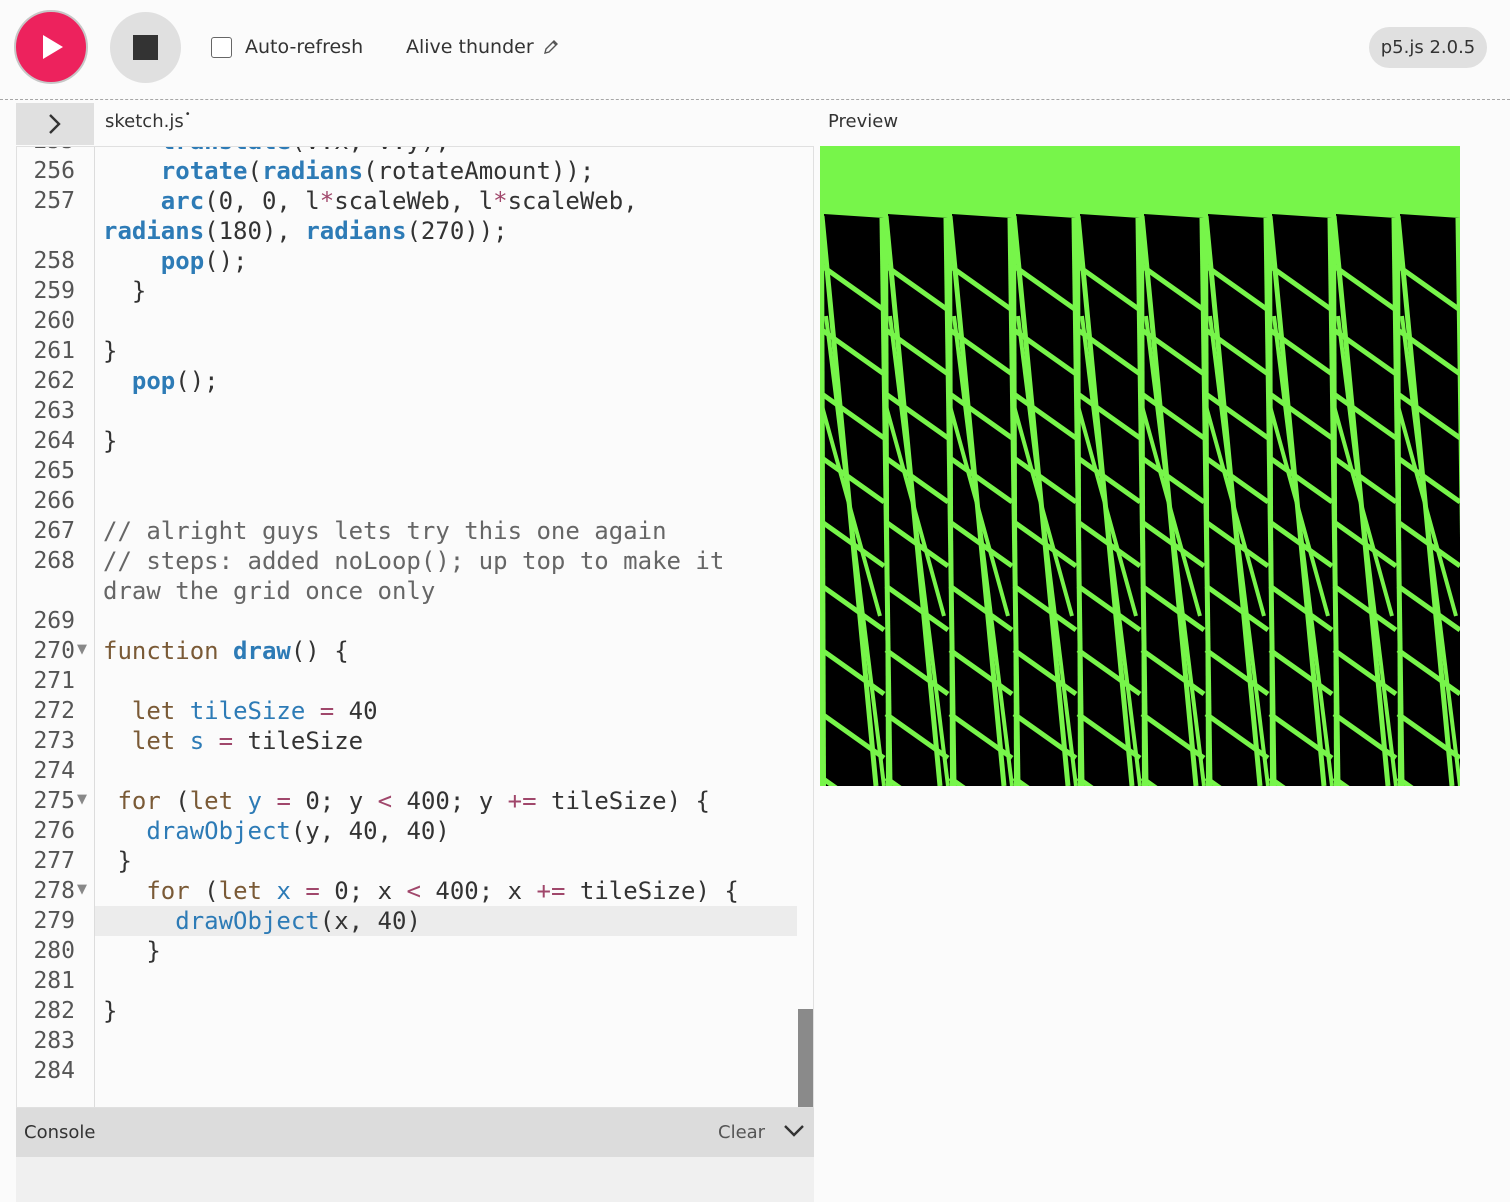 The width and height of the screenshot is (1510, 1202). Describe the element at coordinates (144, 121) in the screenshot. I see `file-tab-label: sketch.js` at that location.